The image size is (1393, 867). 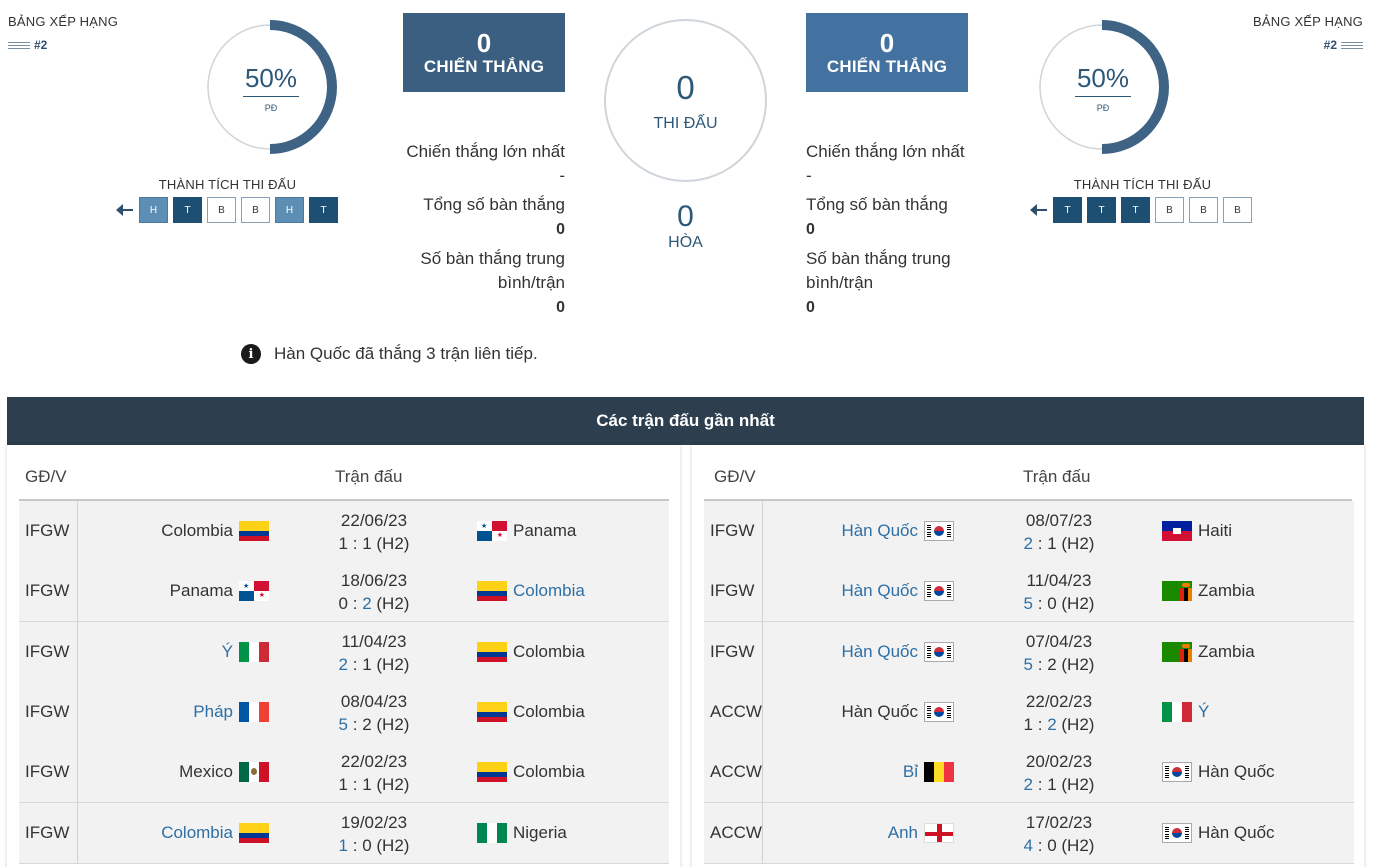 I want to click on match-score: 22/06/23 1 : 1 (H2), so click(x=374, y=532).